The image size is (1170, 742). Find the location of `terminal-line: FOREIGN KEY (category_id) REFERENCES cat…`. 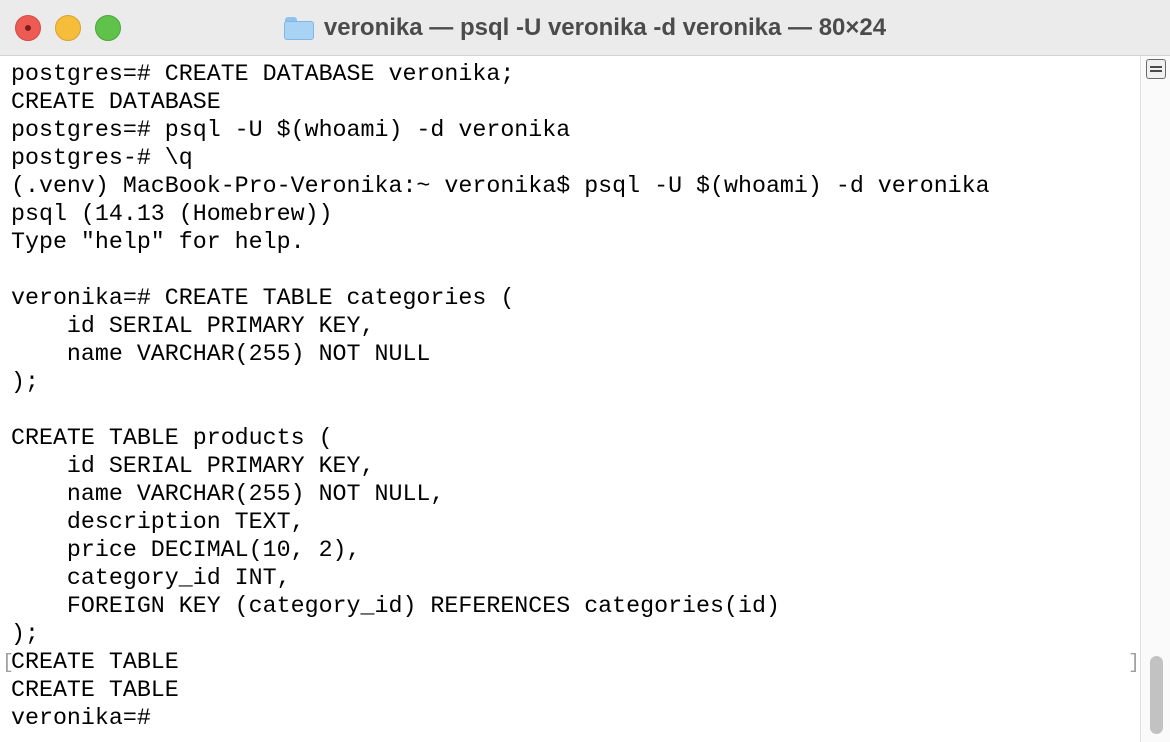

terminal-line: FOREIGN KEY (category_id) REFERENCES cat… is located at coordinates (395, 606).